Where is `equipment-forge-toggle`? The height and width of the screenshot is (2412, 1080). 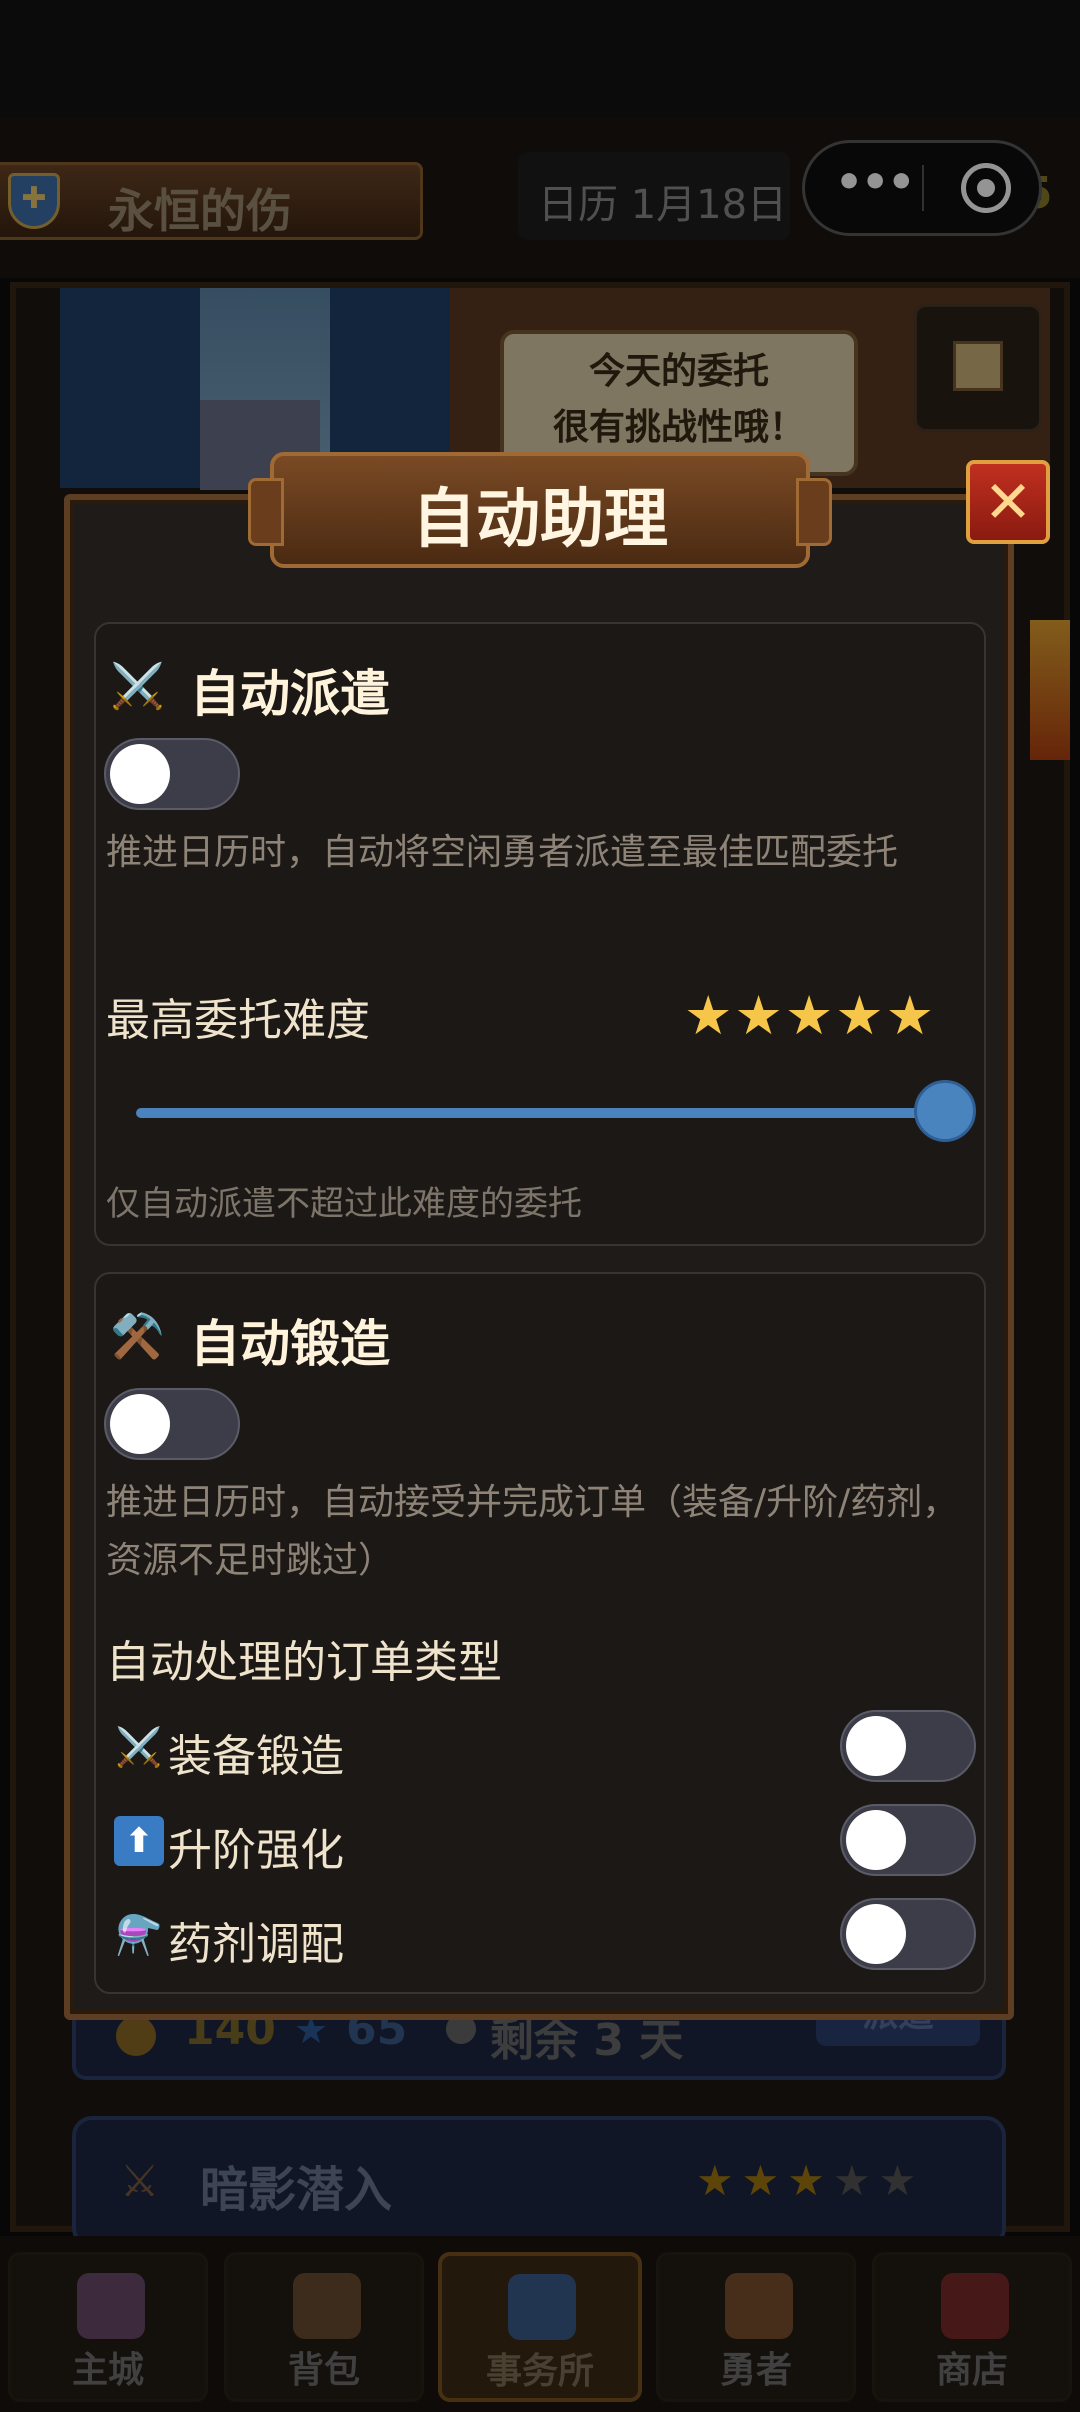 equipment-forge-toggle is located at coordinates (908, 1746).